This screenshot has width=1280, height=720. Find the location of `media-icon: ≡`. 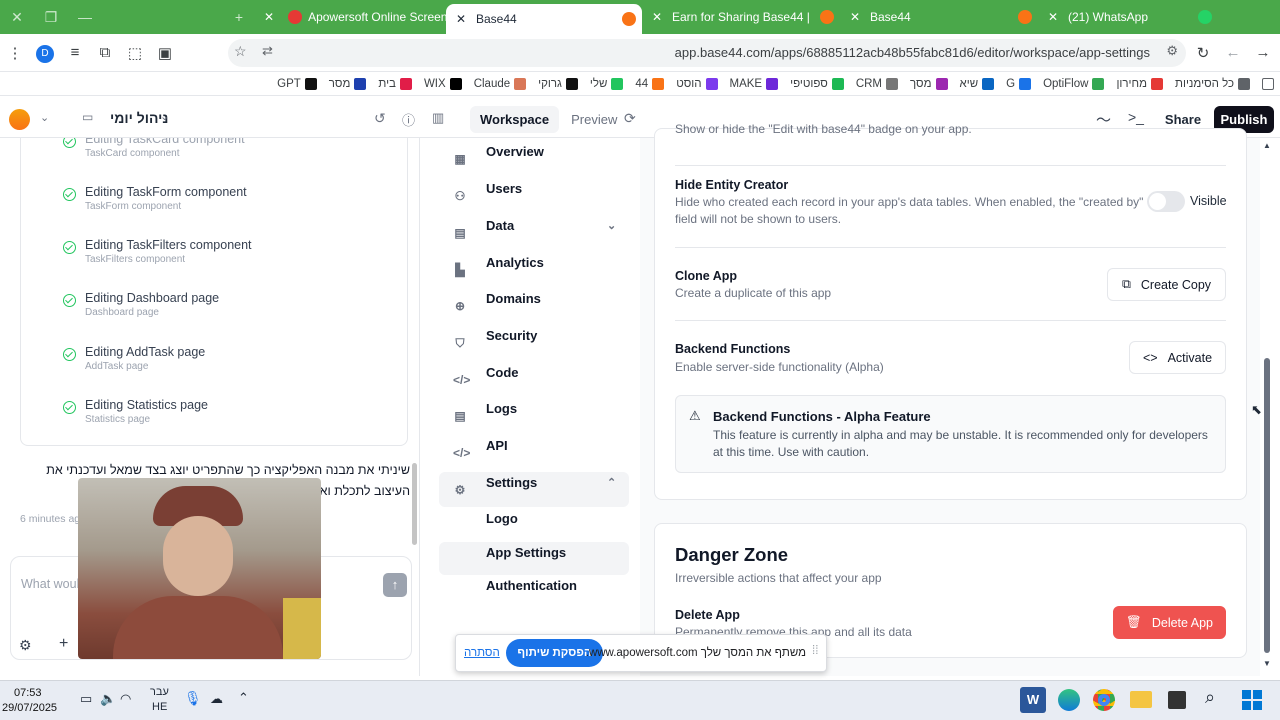

media-icon: ≡ is located at coordinates (75, 52).